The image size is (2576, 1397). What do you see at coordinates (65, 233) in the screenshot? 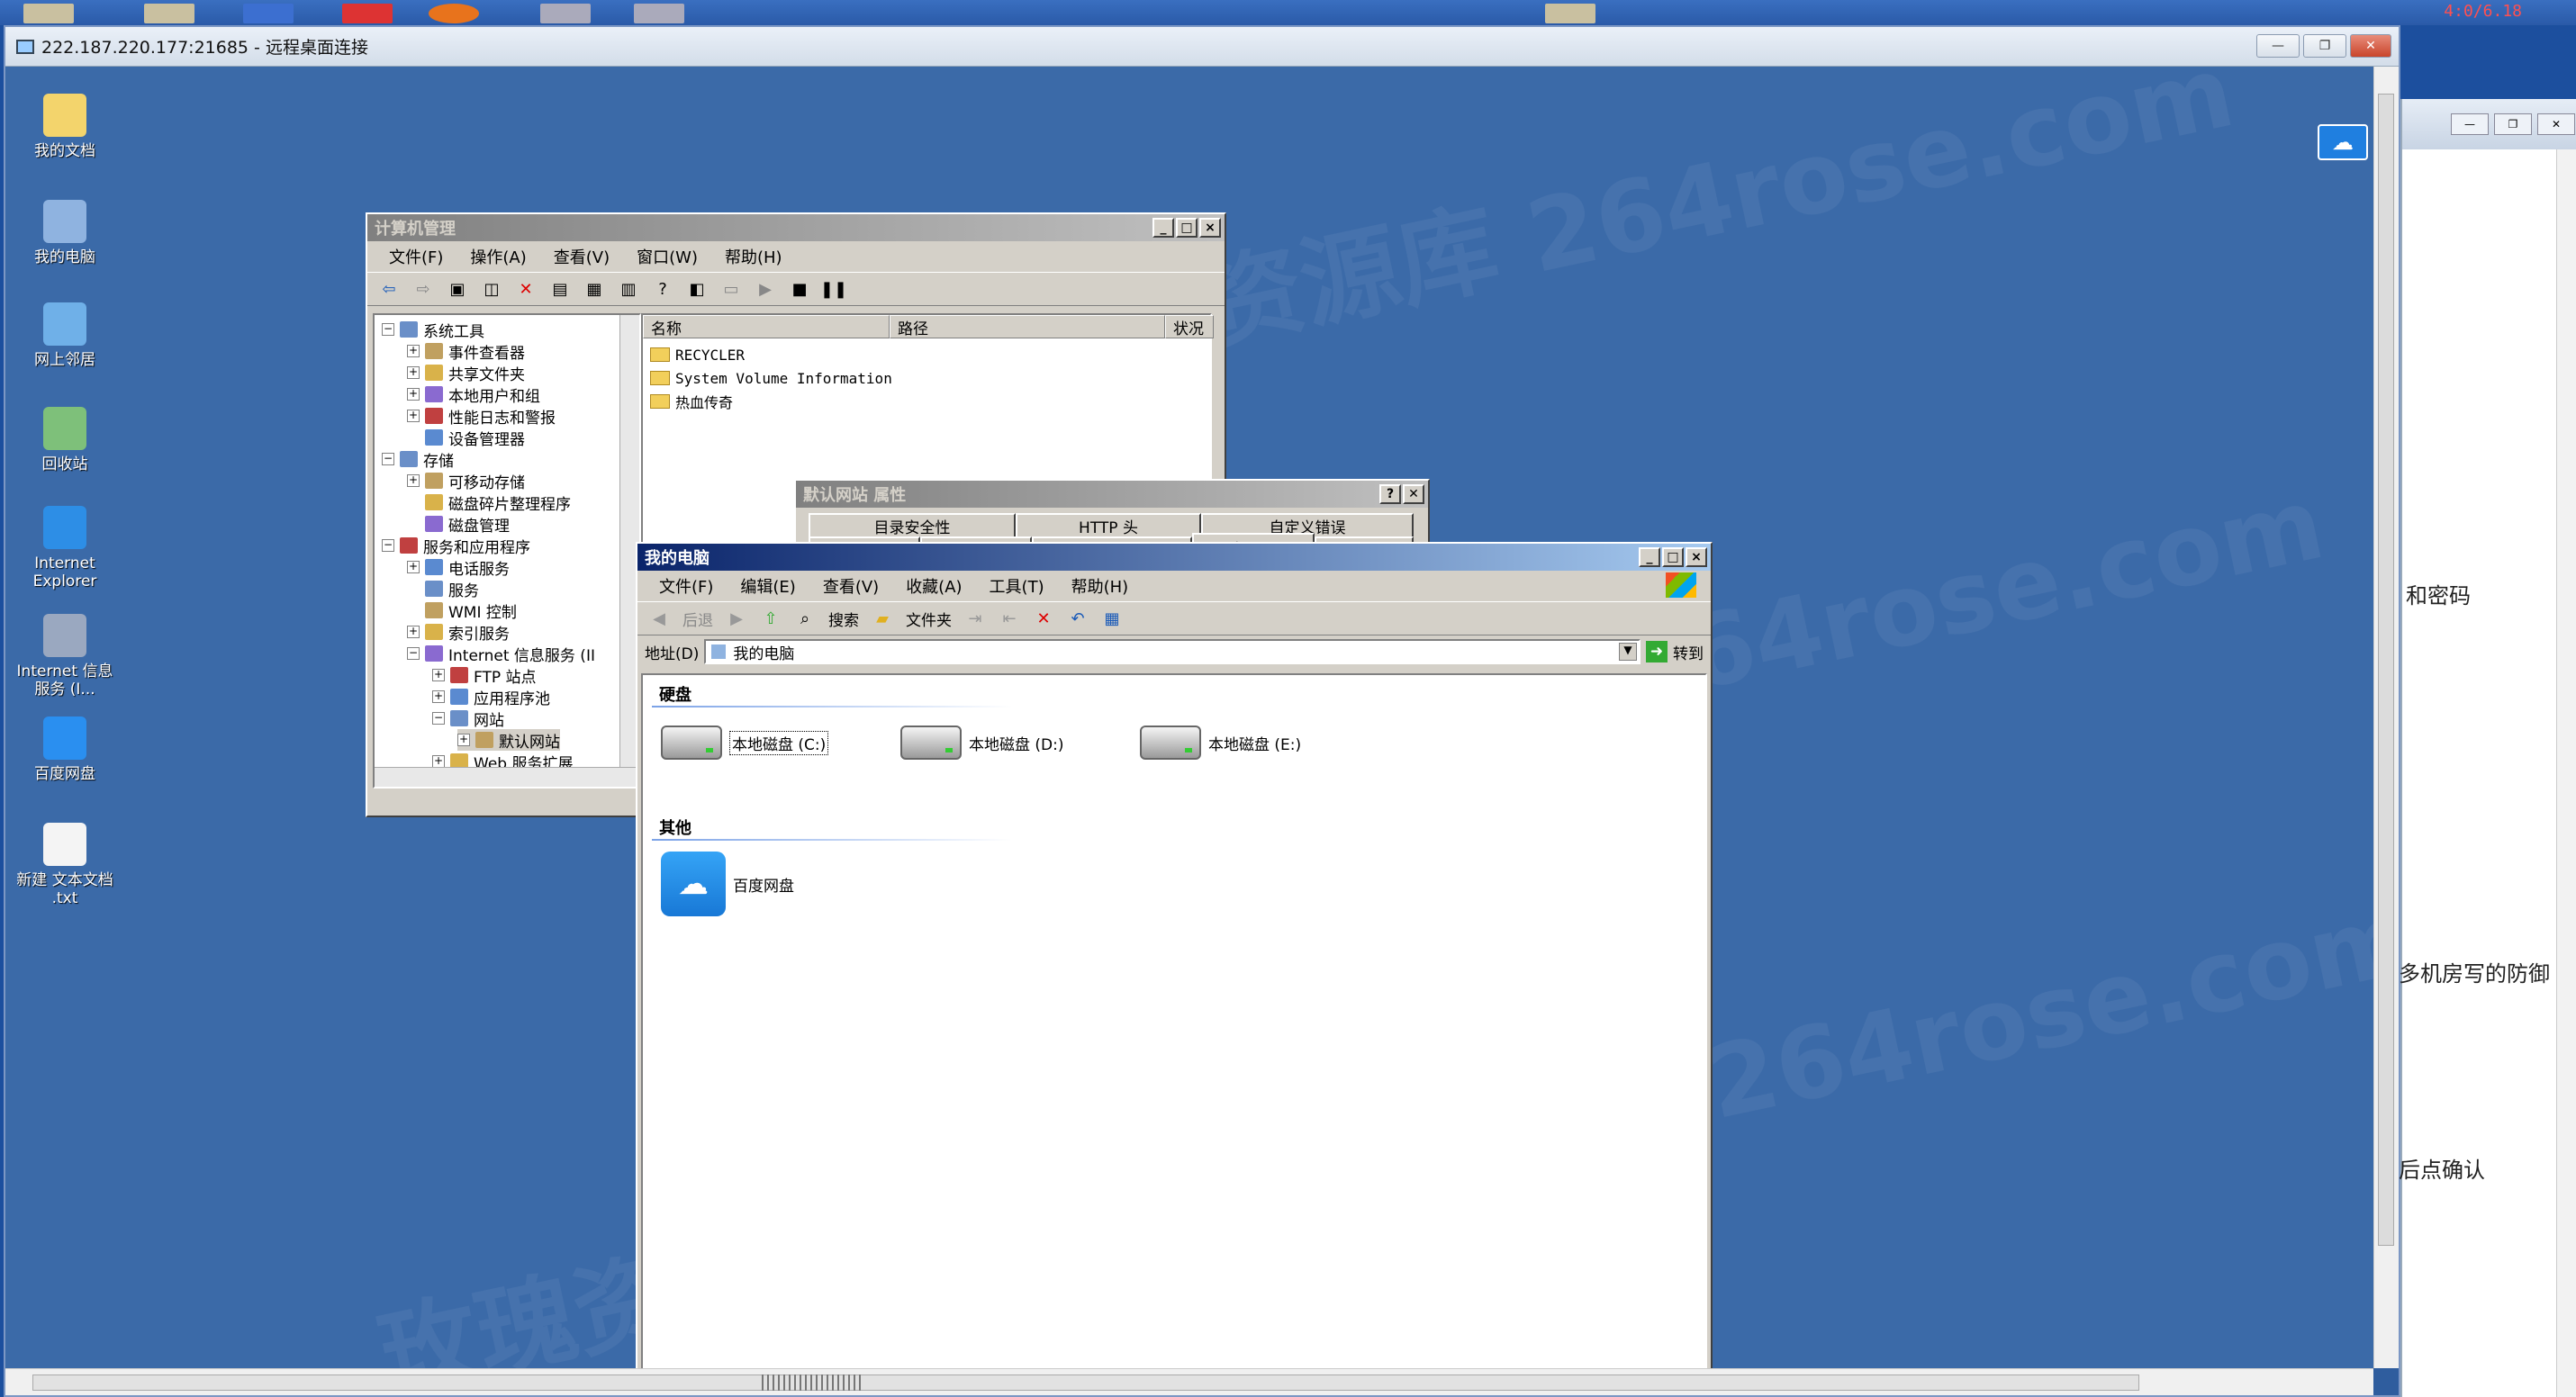
I see `desktop-icon: 我的电脑` at bounding box center [65, 233].